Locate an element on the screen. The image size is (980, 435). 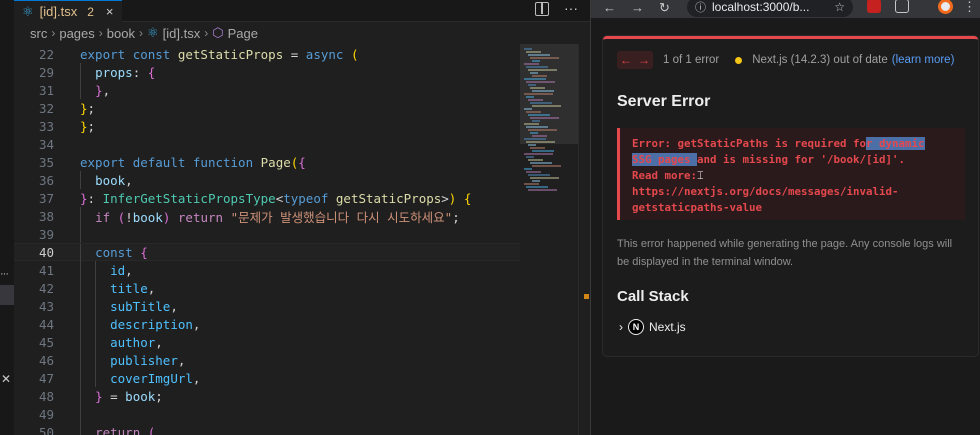
version-text: Next.js (14.2.3) out of date is located at coordinates (820, 60).